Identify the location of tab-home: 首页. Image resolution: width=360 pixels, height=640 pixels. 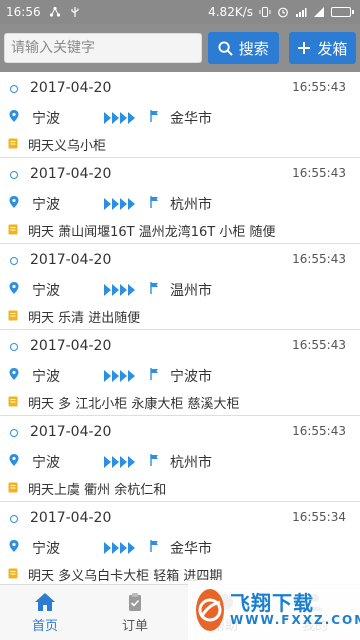
(45, 612).